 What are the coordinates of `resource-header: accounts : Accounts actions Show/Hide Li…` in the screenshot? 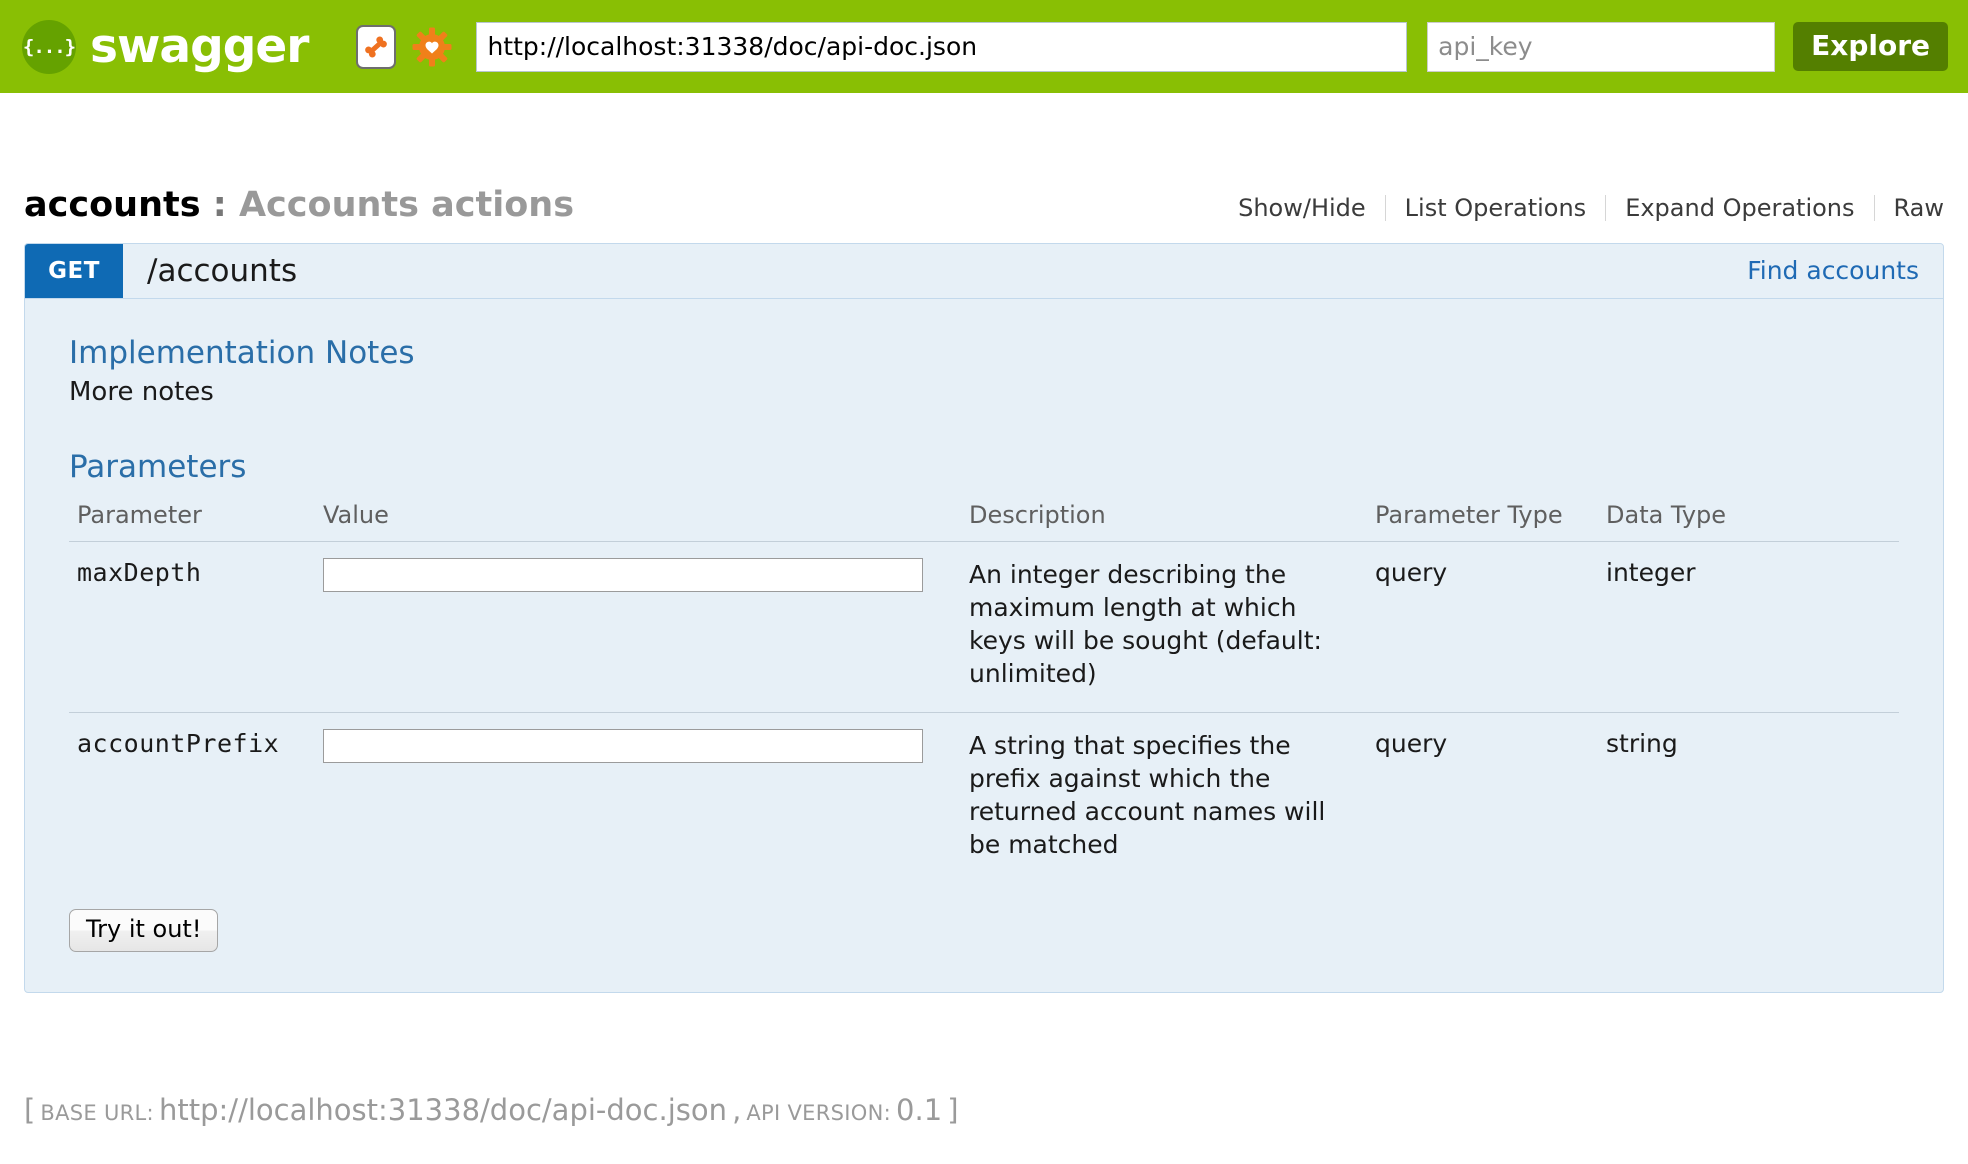 It's located at (984, 208).